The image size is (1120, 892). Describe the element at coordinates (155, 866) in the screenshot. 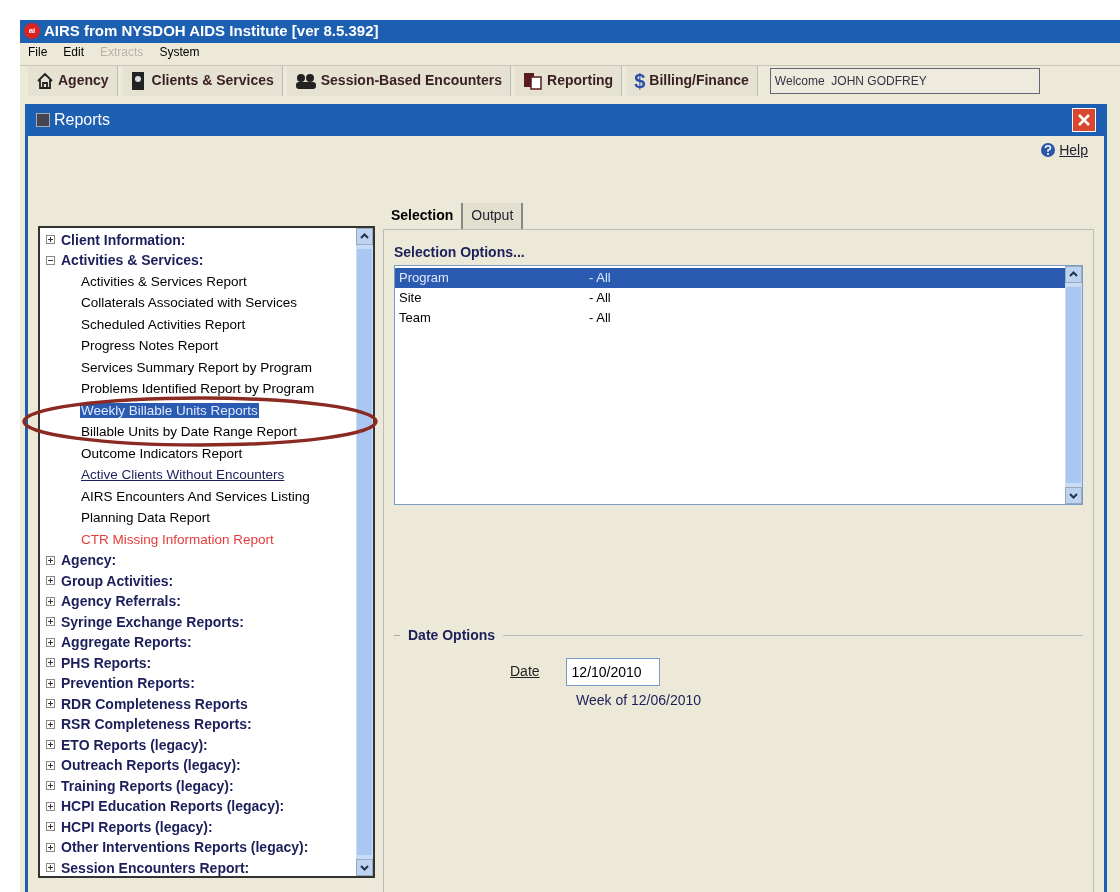

I see `tree-category: Session Encounters Report:` at that location.